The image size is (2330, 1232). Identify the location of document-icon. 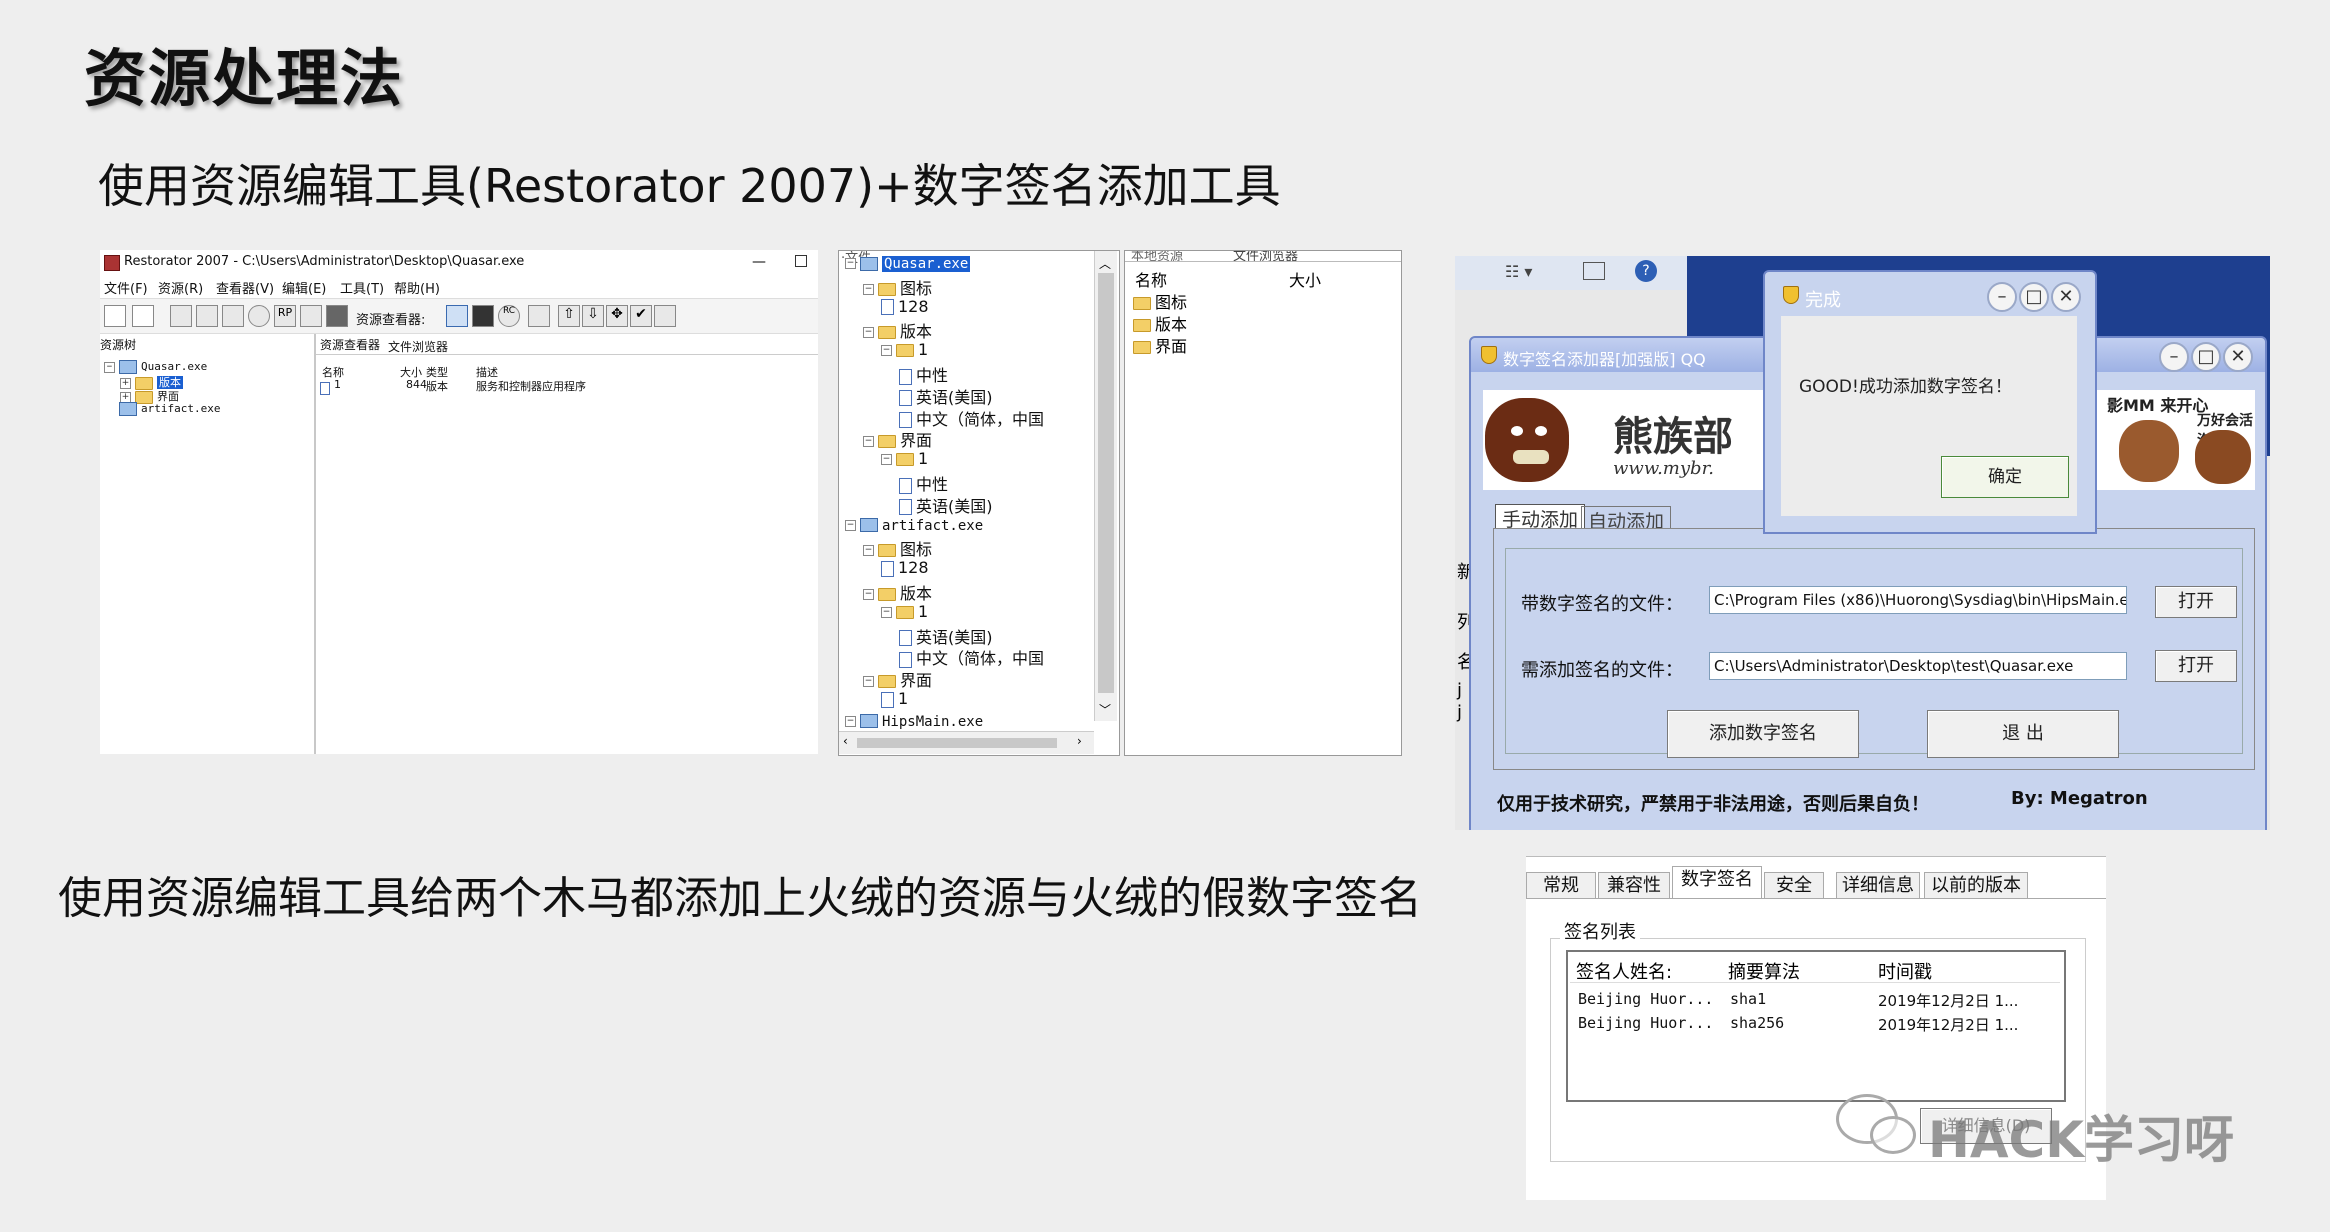
(665, 316).